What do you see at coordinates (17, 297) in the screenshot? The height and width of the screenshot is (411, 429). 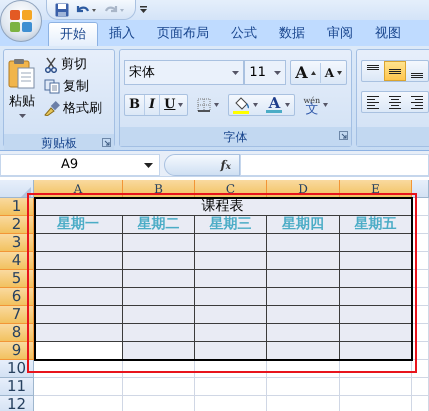 I see `row-header: 6` at bounding box center [17, 297].